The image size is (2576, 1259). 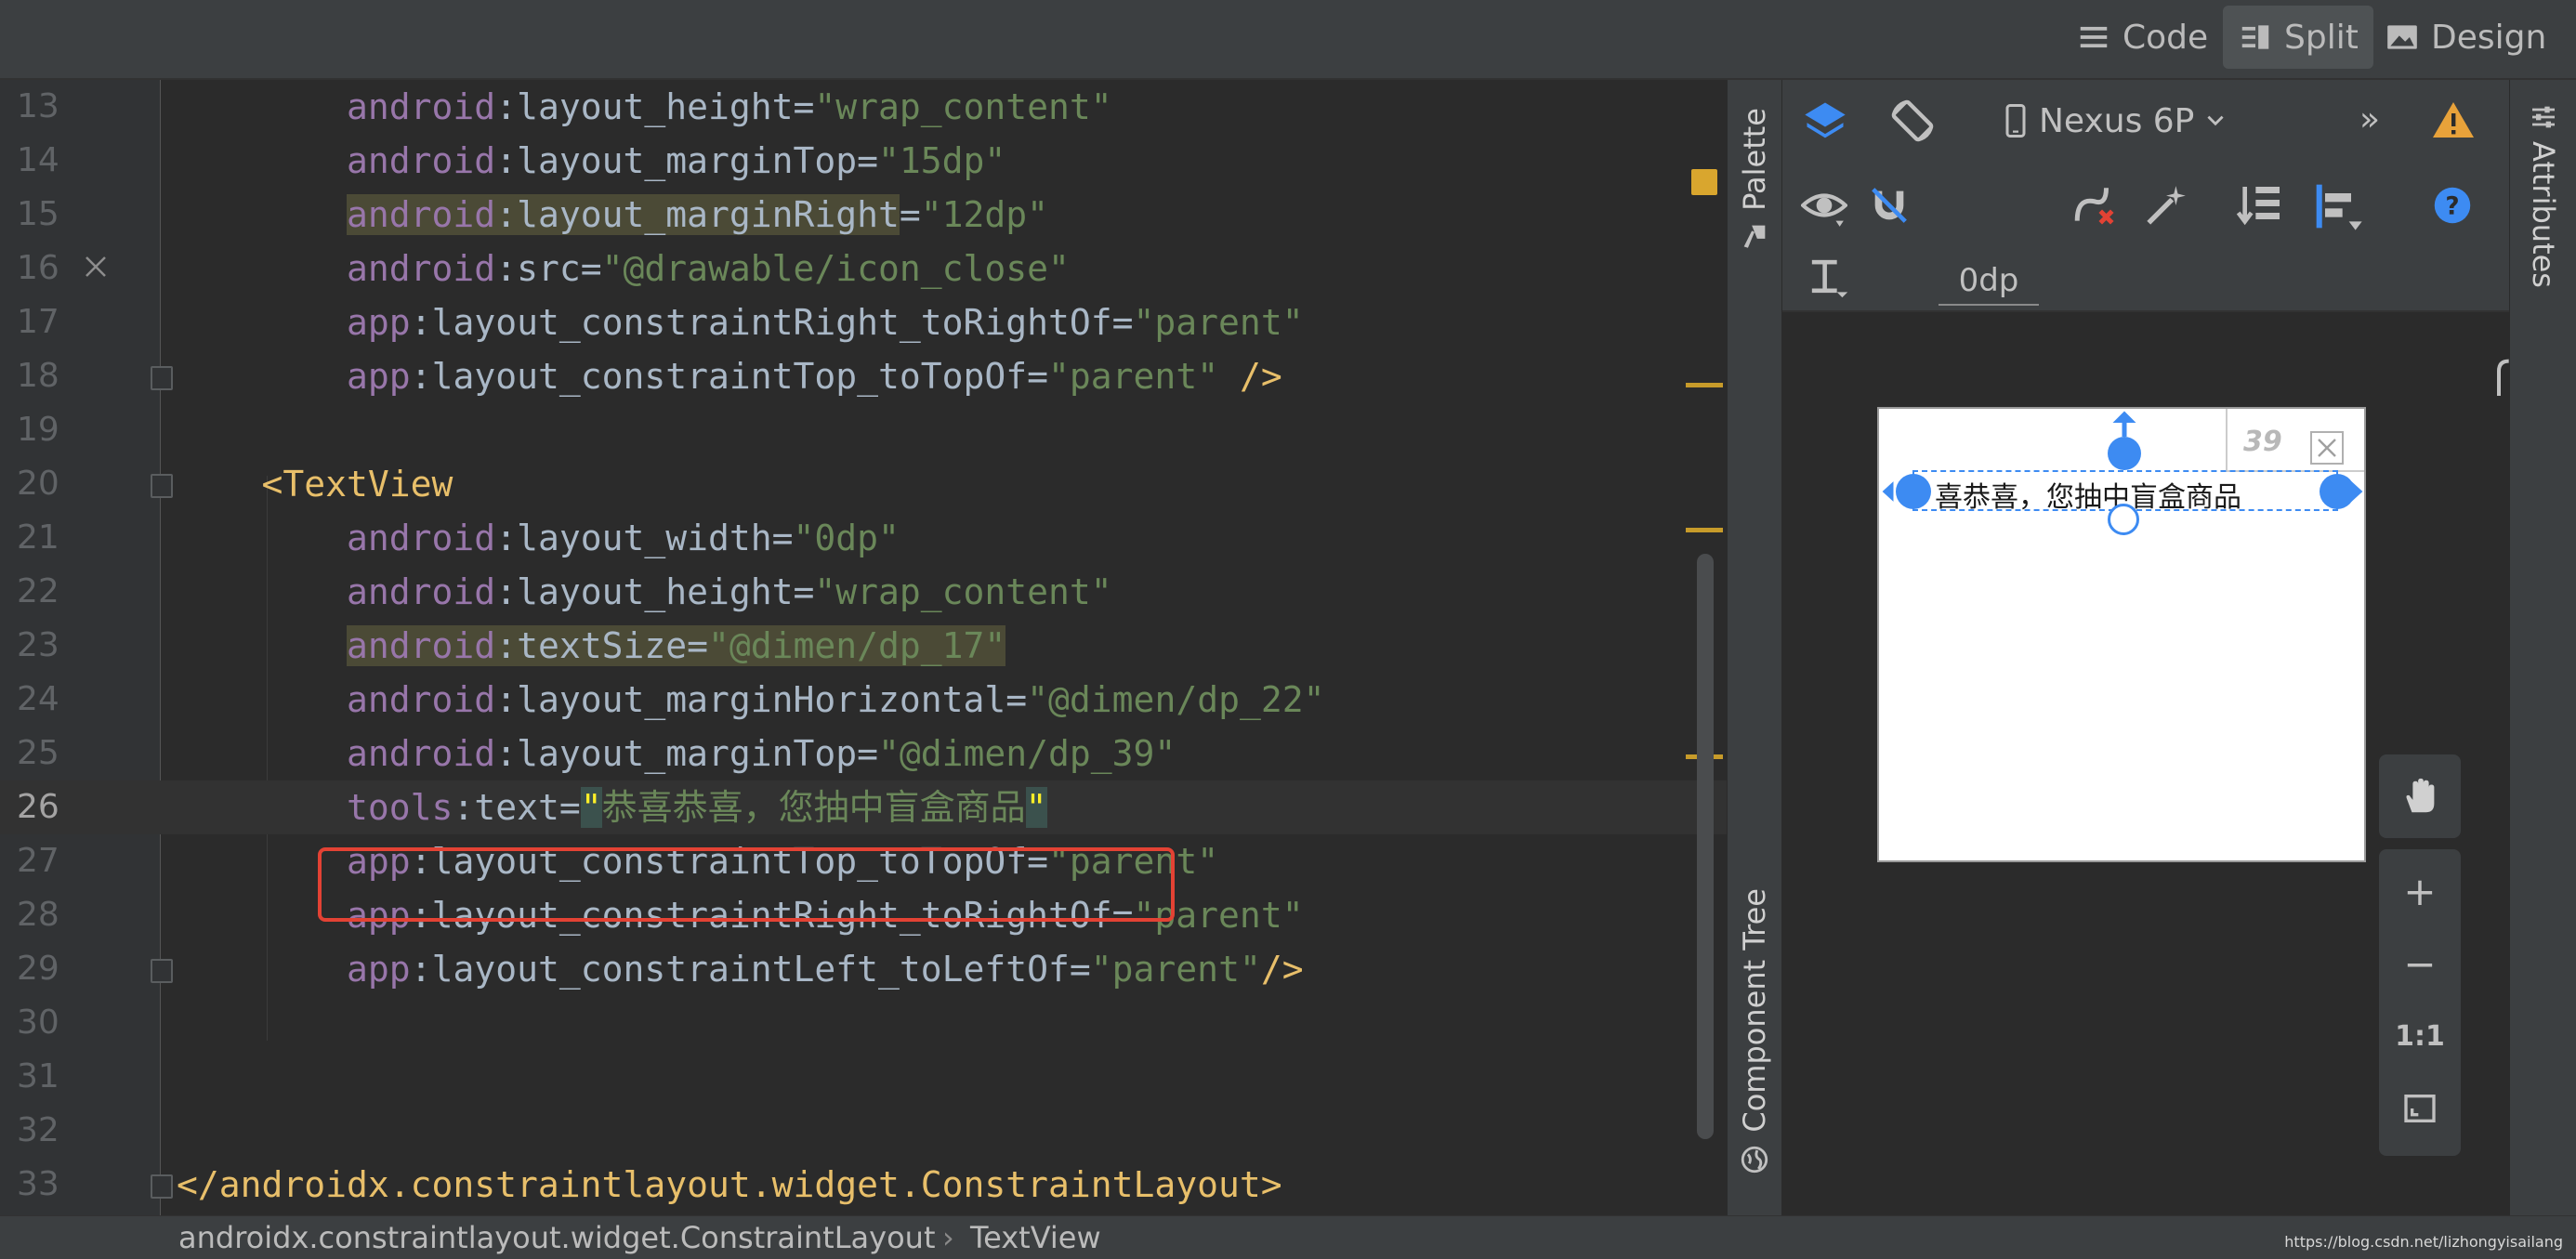 I want to click on code-line: 15 android:layout_marginRight="12dp", so click(x=863, y=215).